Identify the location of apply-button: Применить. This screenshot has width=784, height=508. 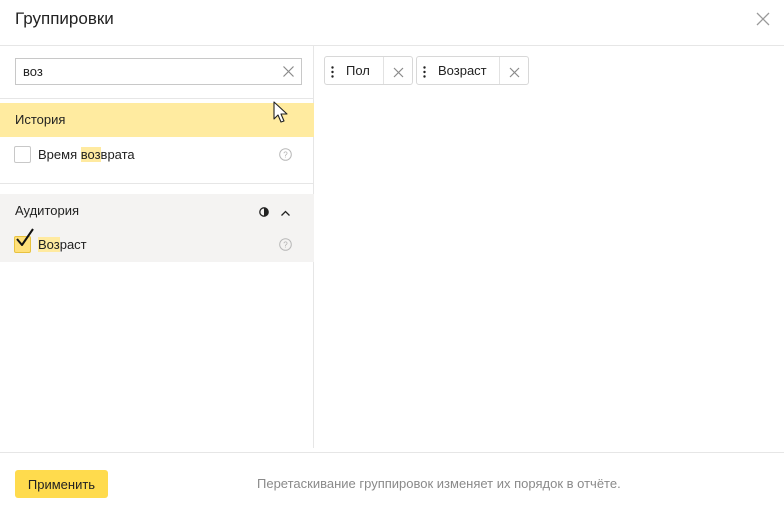
(61, 484).